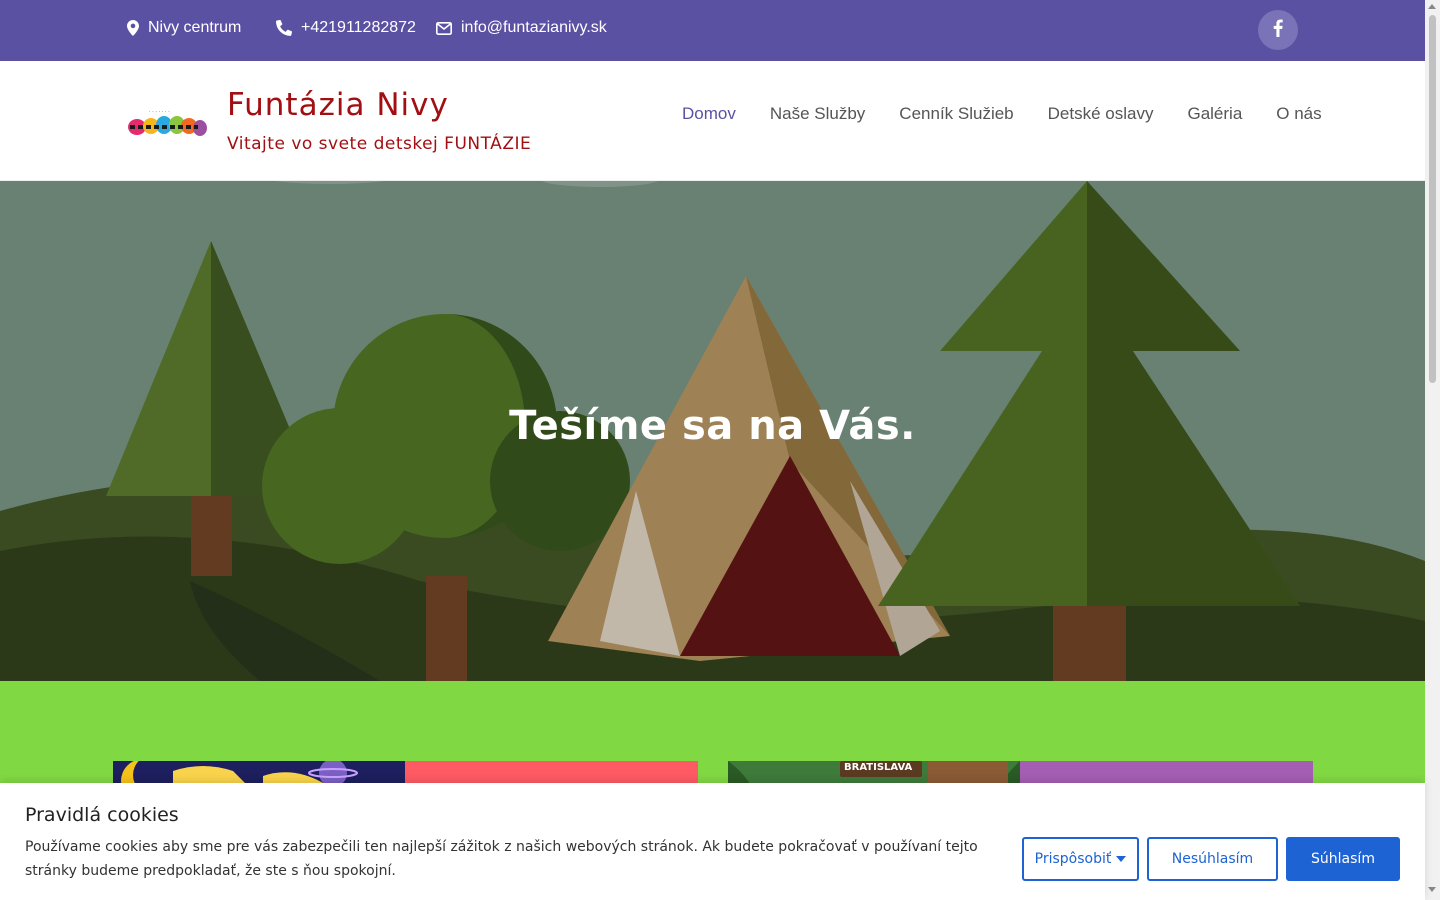 The height and width of the screenshot is (900, 1440). Describe the element at coordinates (195, 27) in the screenshot. I see `location-text: Nivy centrum` at that location.